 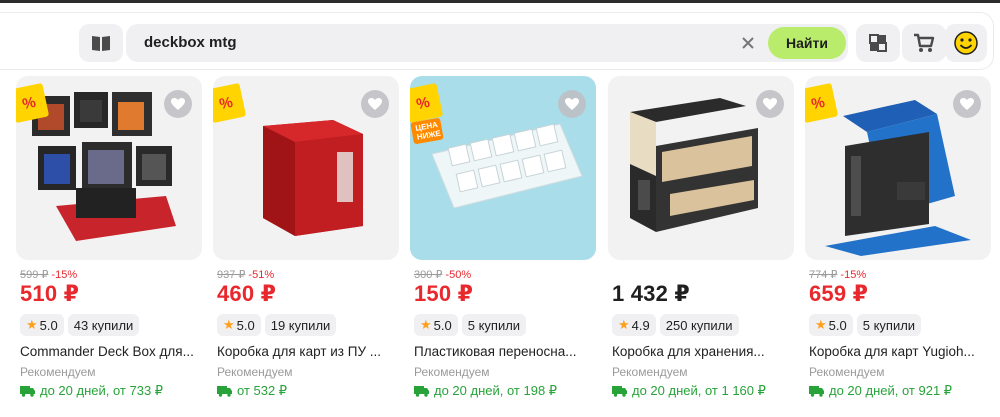 What do you see at coordinates (487, 43) in the screenshot?
I see `search-bar: deckbox mtg Найти` at bounding box center [487, 43].